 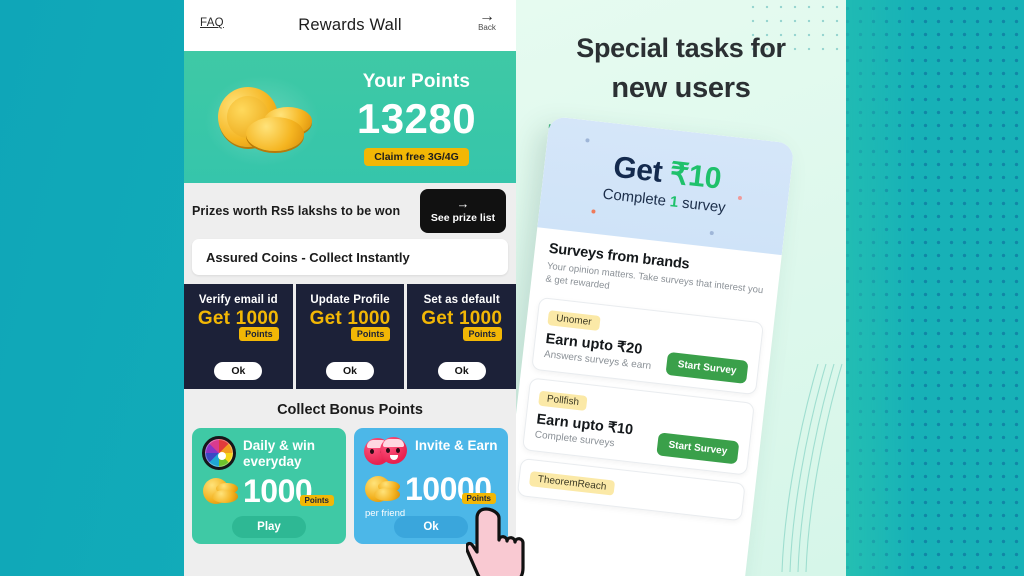 I want to click on banner-amount: ₹10, so click(x=695, y=176).